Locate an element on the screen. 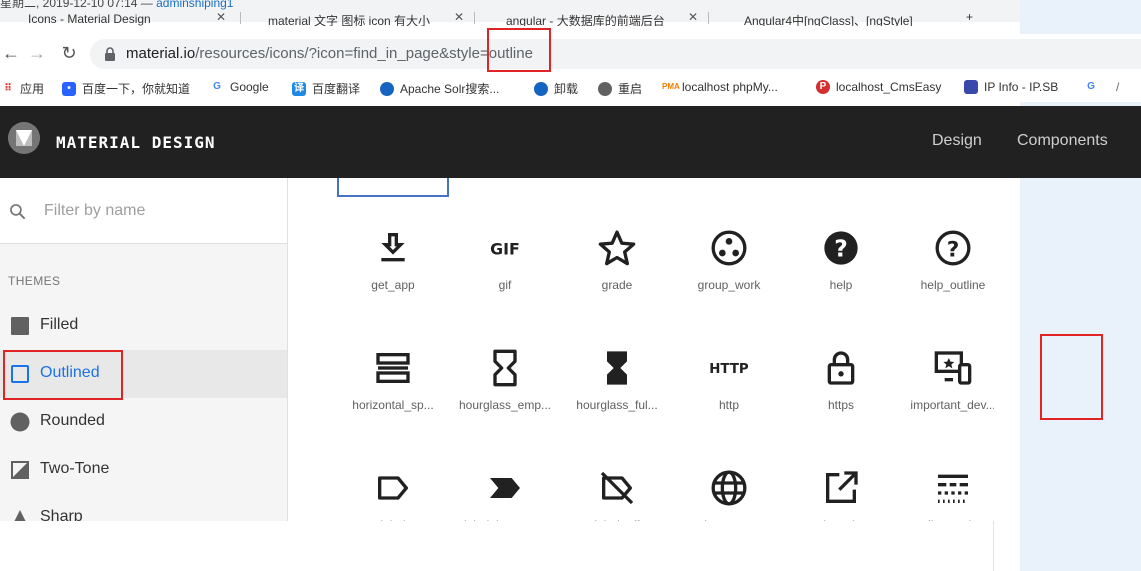 This screenshot has height=571, width=1141. nav-components: Components is located at coordinates (1062, 141).